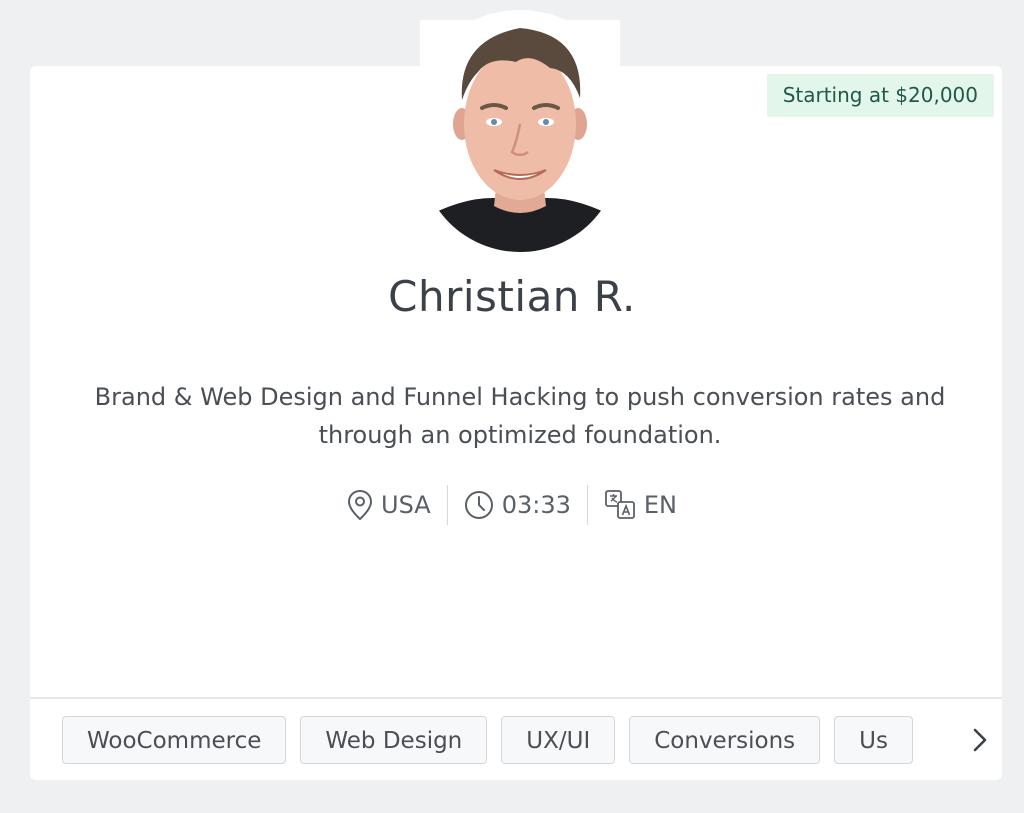  What do you see at coordinates (406, 505) in the screenshot?
I see `location-text: USA` at bounding box center [406, 505].